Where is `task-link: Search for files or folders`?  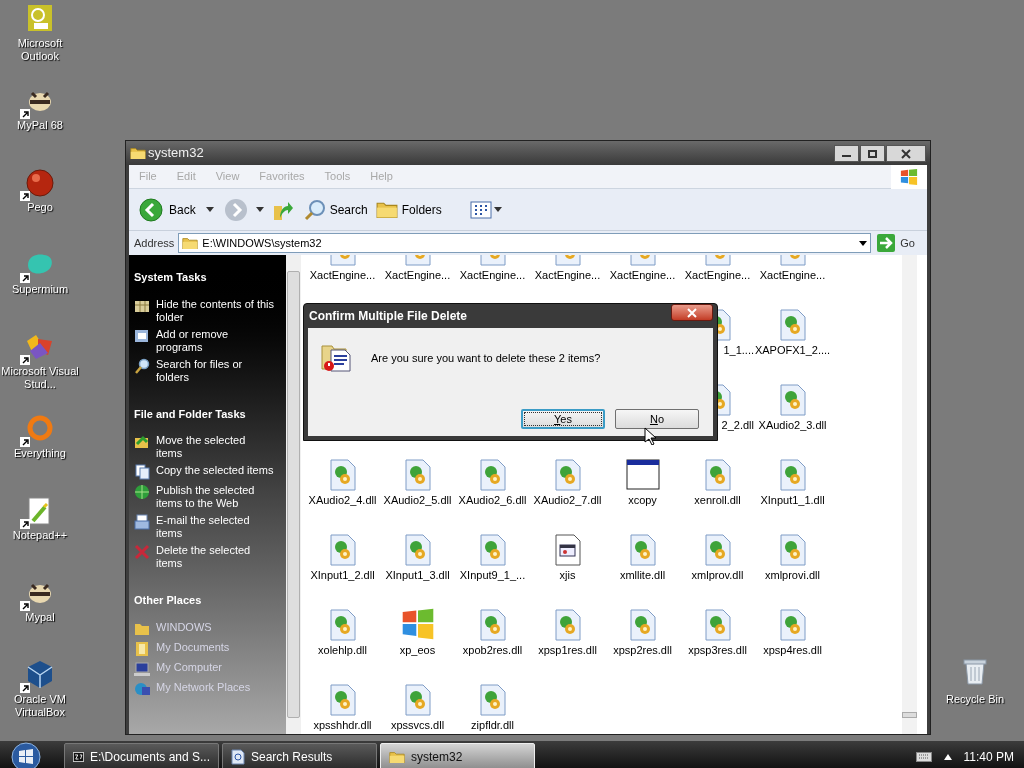
task-link: Search for files or folders is located at coordinates (215, 370).